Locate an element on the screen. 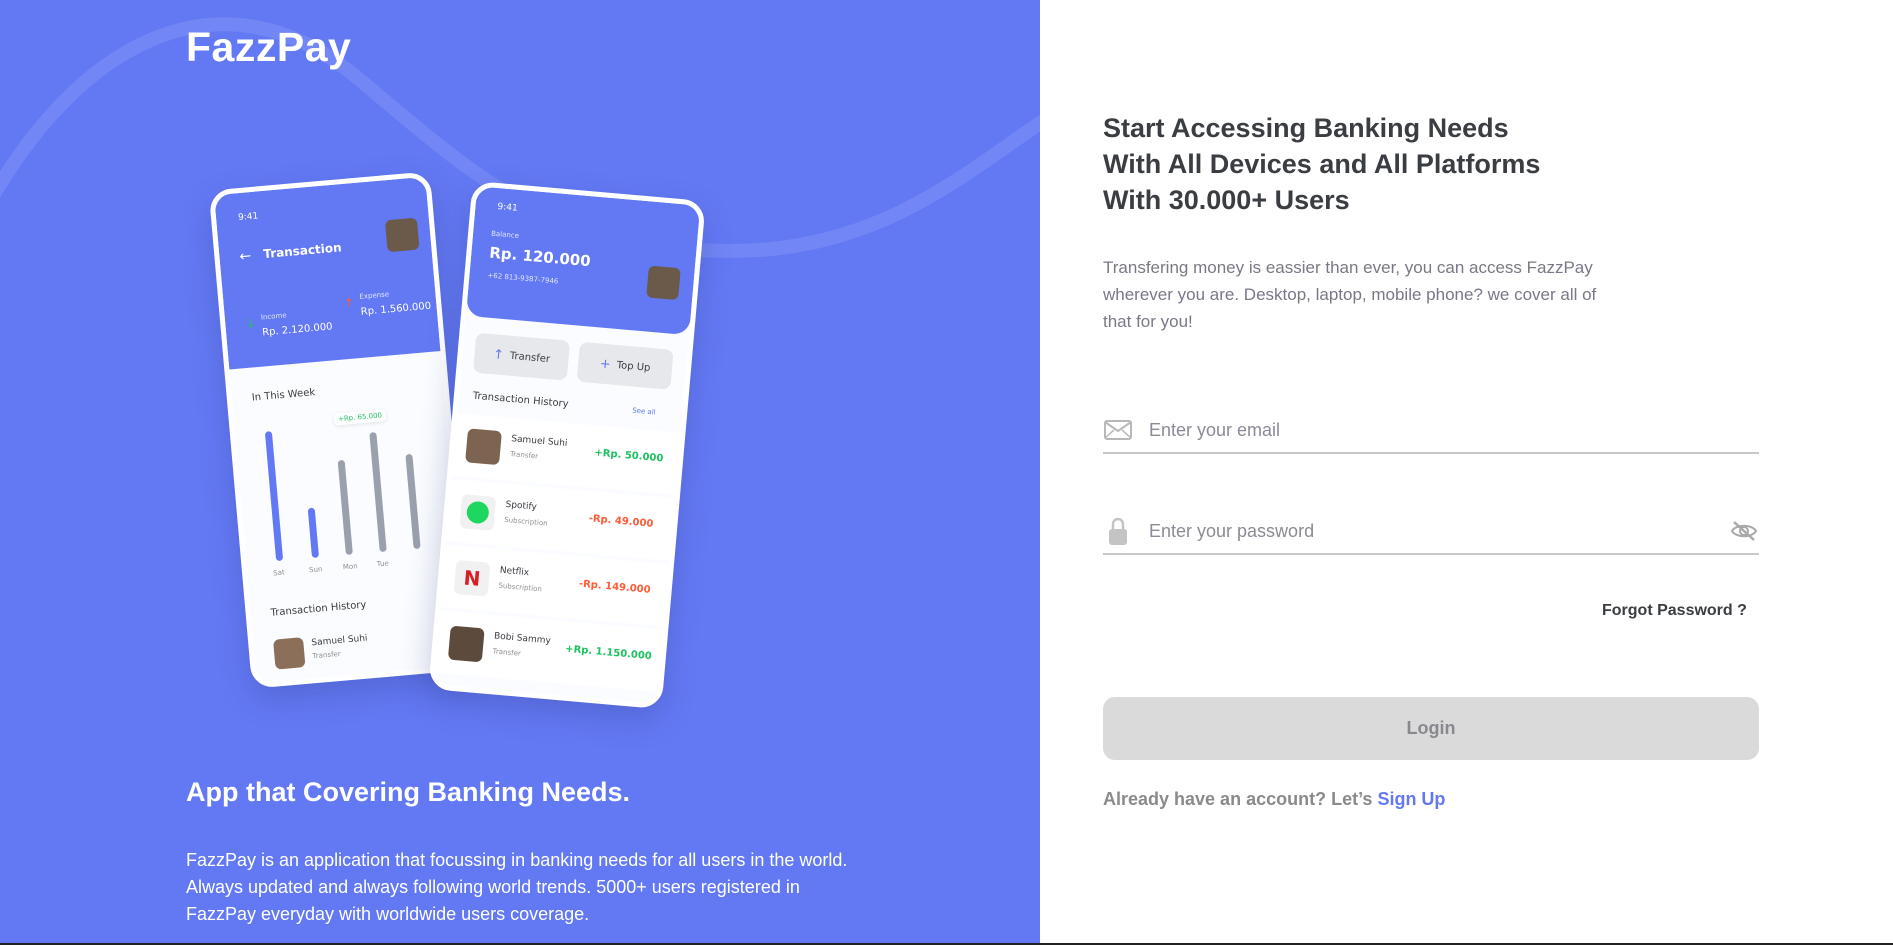 The width and height of the screenshot is (1893, 945). signup-prompt: Already have an account? Let’s Sign Up is located at coordinates (1274, 799).